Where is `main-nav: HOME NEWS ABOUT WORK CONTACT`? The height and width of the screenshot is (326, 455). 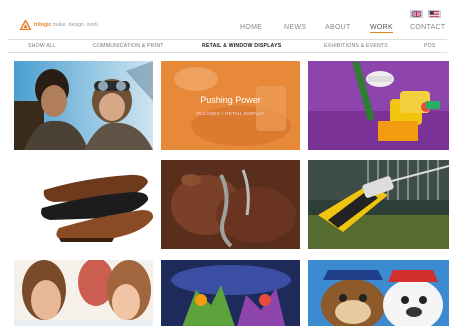
main-nav: HOME NEWS ABOUT WORK CONTACT is located at coordinates (227, 30).